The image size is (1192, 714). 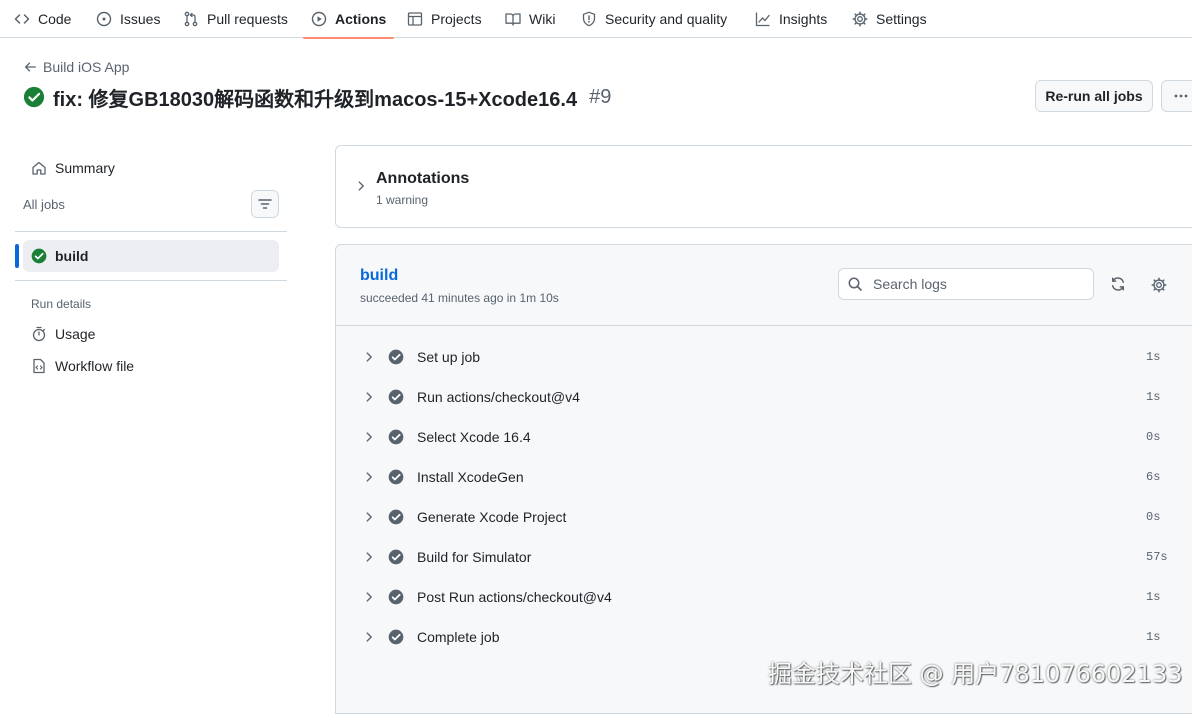 I want to click on git-pull-request-icon, so click(x=191, y=19).